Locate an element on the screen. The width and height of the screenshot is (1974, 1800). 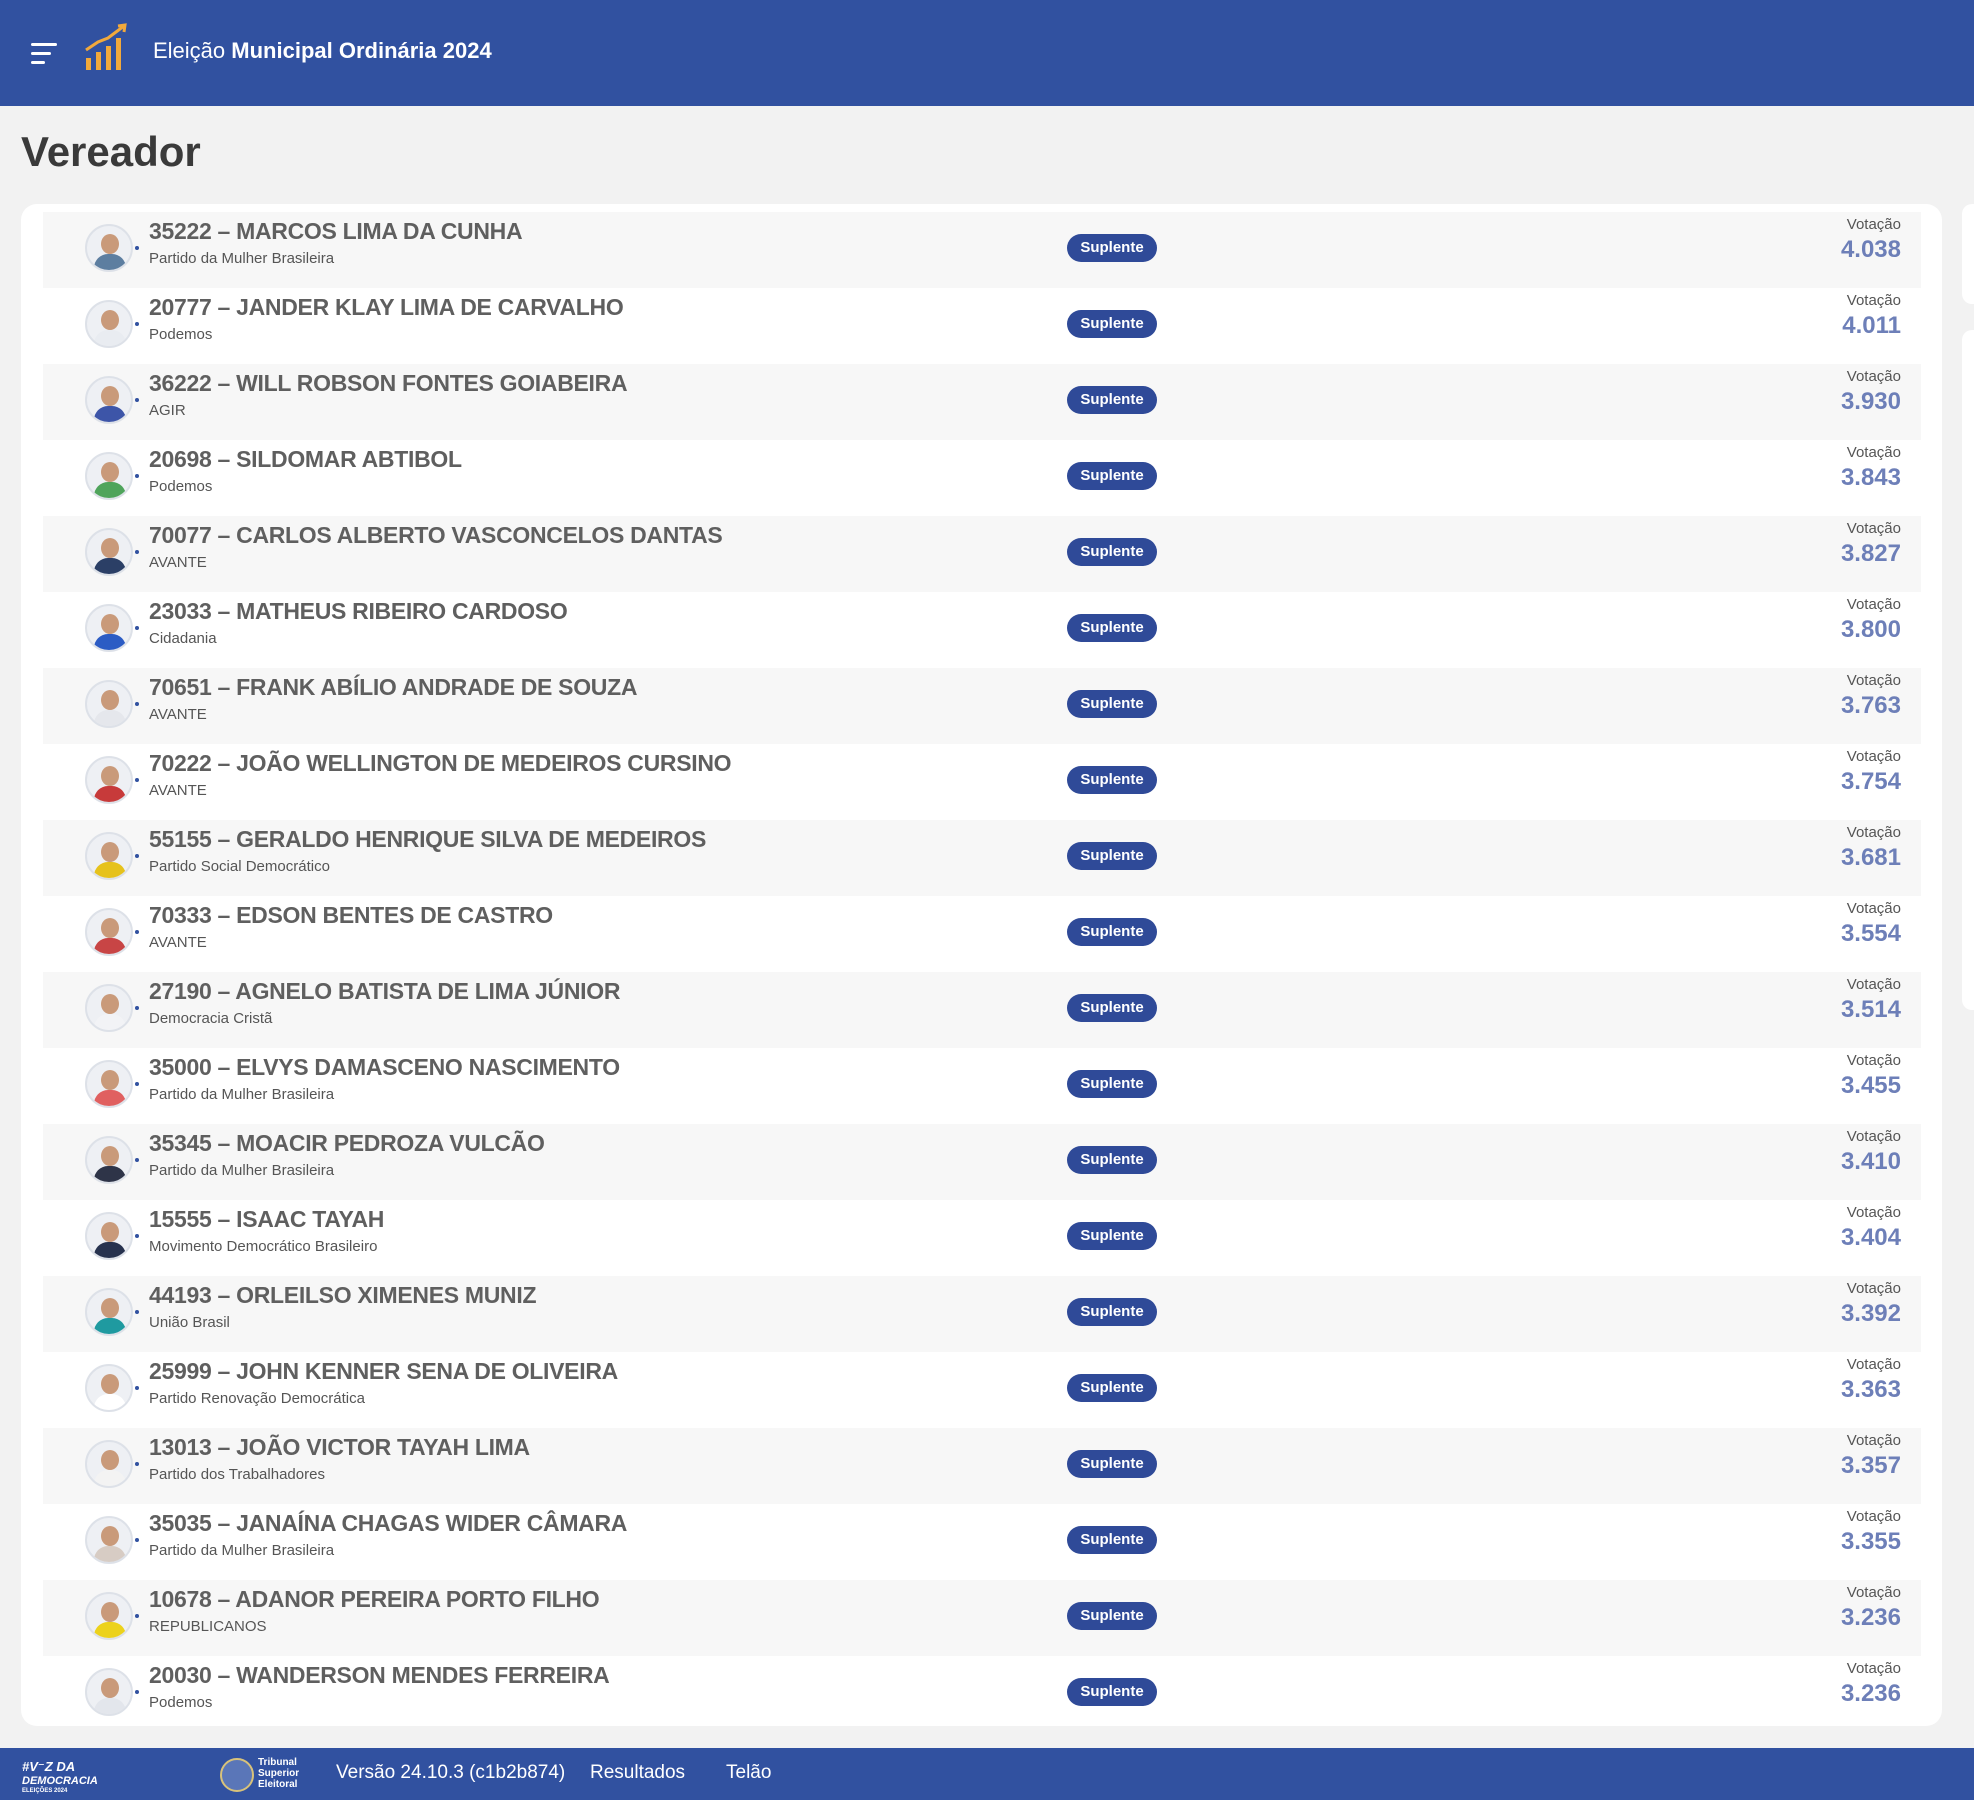
app-title-prefix: Eleição is located at coordinates (192, 50).